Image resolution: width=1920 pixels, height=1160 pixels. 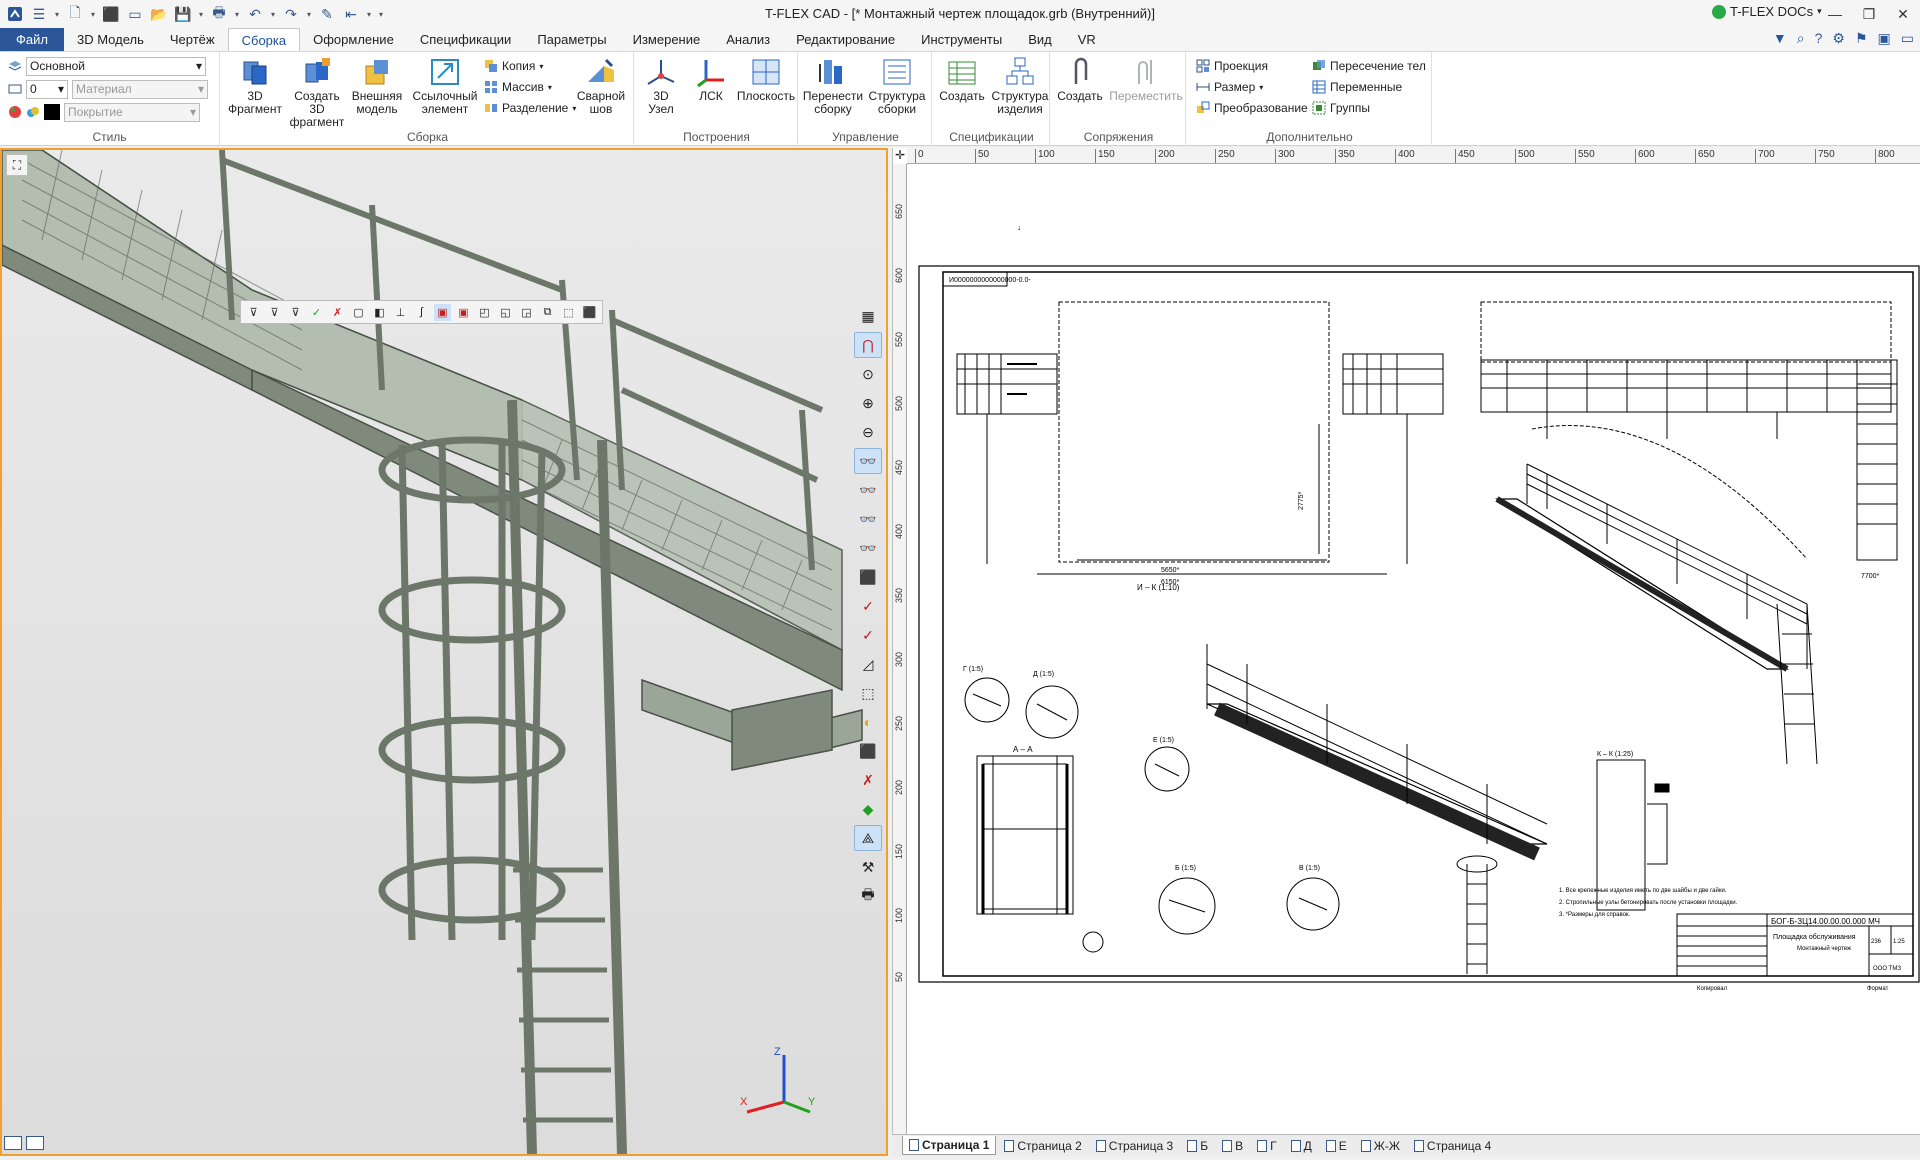 What do you see at coordinates (1146, 79) in the screenshot?
I see `move-mate-button: Переместить` at bounding box center [1146, 79].